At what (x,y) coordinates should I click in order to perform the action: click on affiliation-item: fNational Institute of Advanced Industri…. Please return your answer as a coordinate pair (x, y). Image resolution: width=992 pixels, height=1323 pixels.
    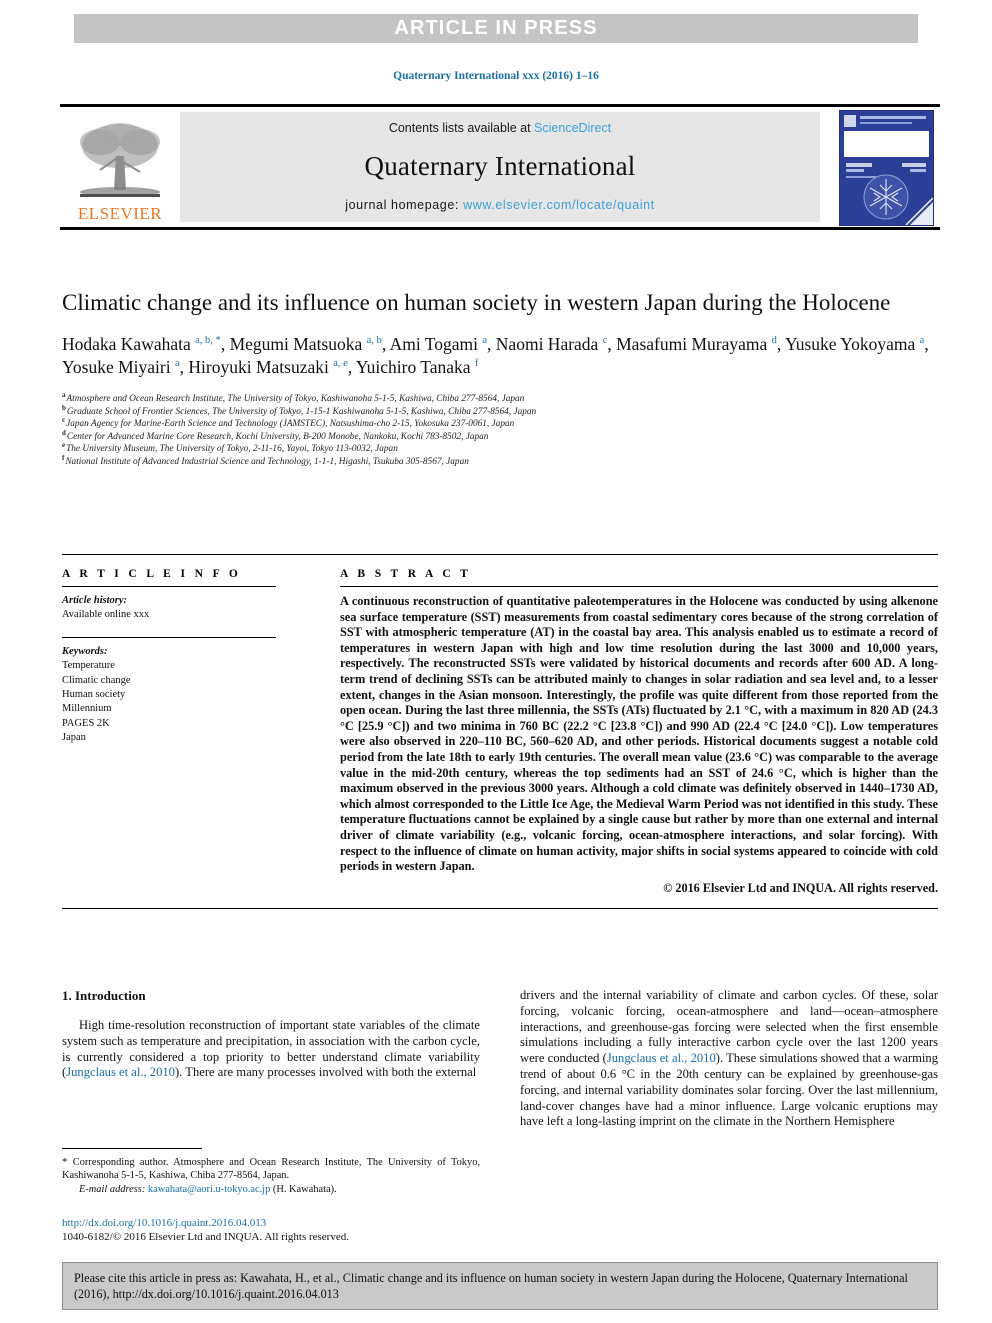
    Looking at the image, I should click on (500, 461).